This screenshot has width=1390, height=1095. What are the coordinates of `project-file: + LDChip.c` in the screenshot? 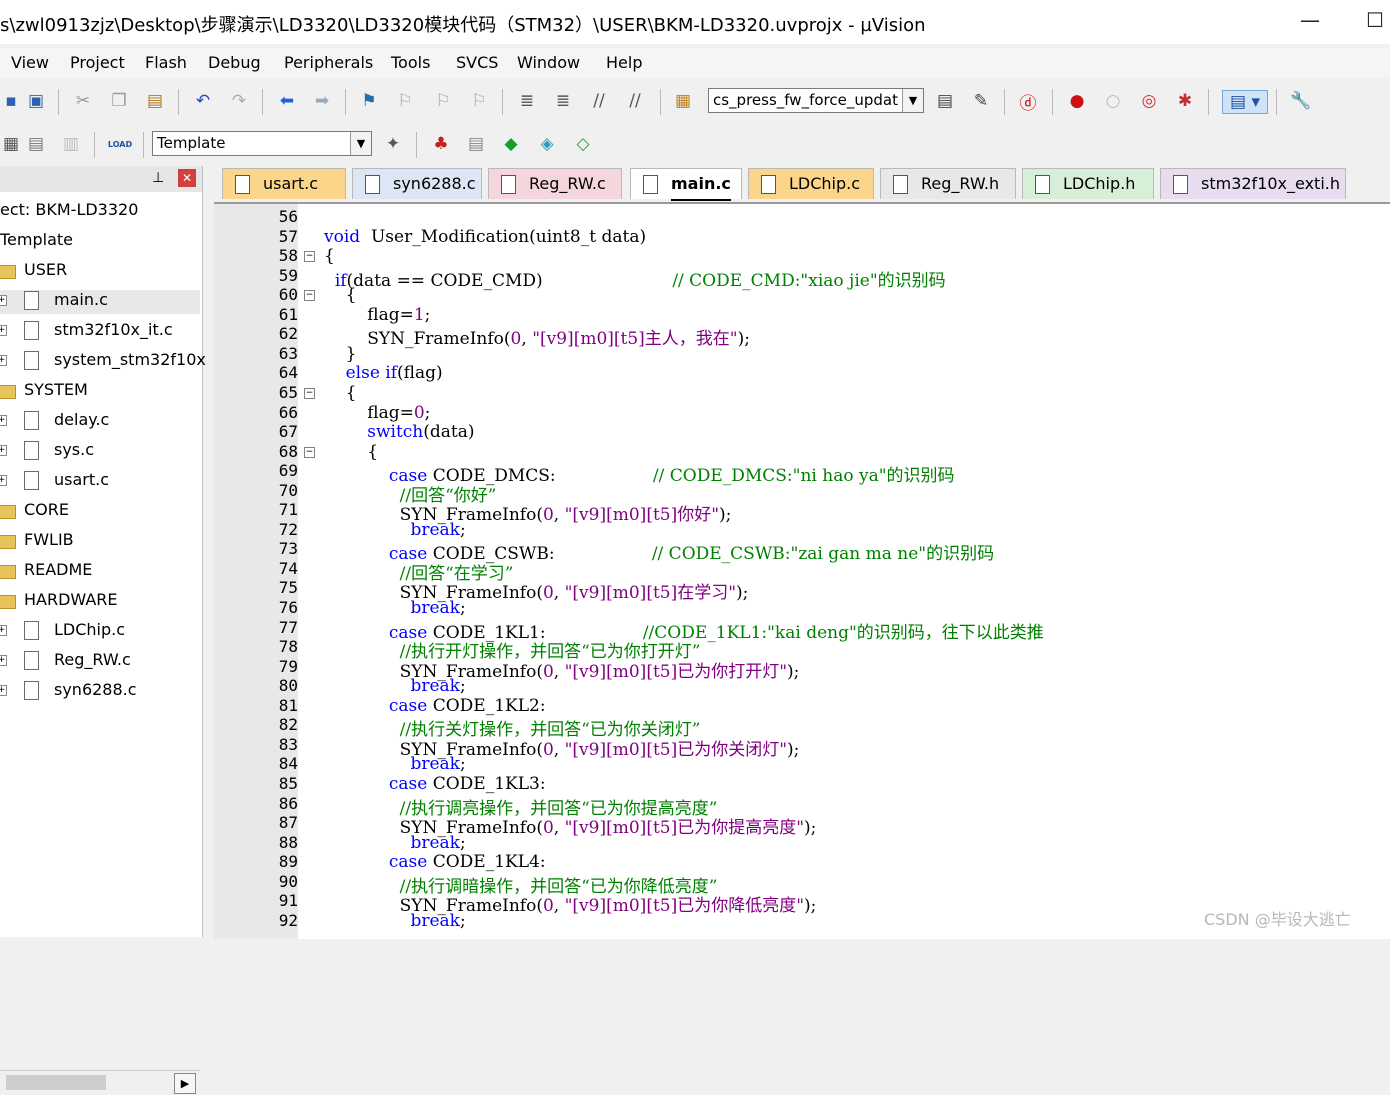 It's located at (100, 632).